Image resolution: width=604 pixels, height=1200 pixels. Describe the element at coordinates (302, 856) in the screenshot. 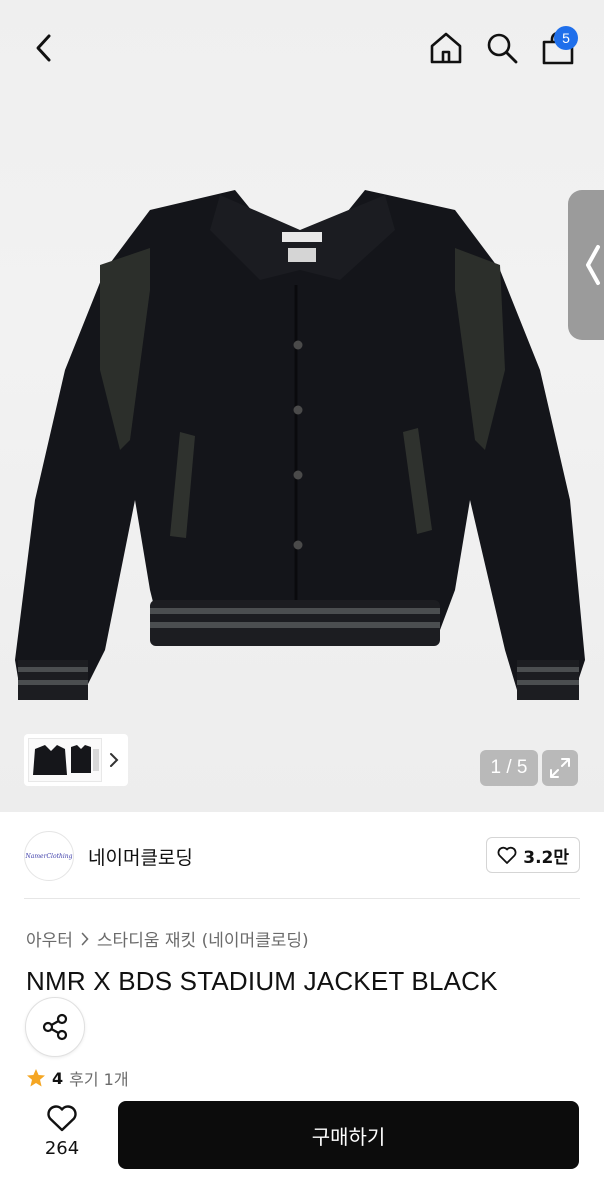

I see `shop-info: NamerClothing 네이머클로딩 3.2만` at that location.